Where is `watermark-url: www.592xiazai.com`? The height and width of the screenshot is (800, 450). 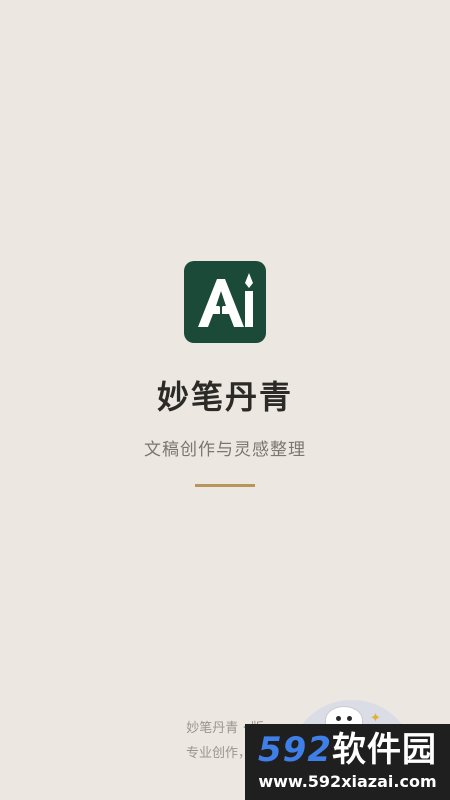
watermark-url: www.592xiazai.com is located at coordinates (347, 781).